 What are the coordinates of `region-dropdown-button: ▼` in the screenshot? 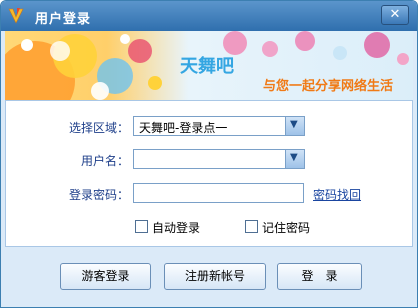 It's located at (294, 126).